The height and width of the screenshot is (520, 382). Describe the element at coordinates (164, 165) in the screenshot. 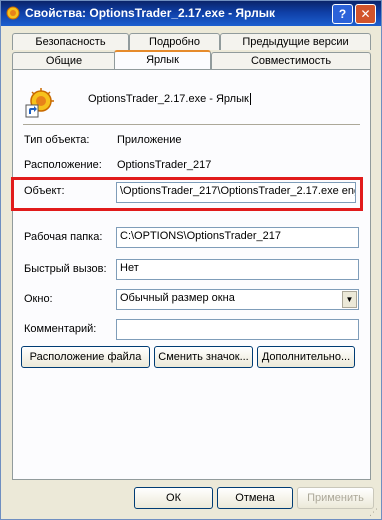

I see `location-value: OptionsTrader_217` at that location.